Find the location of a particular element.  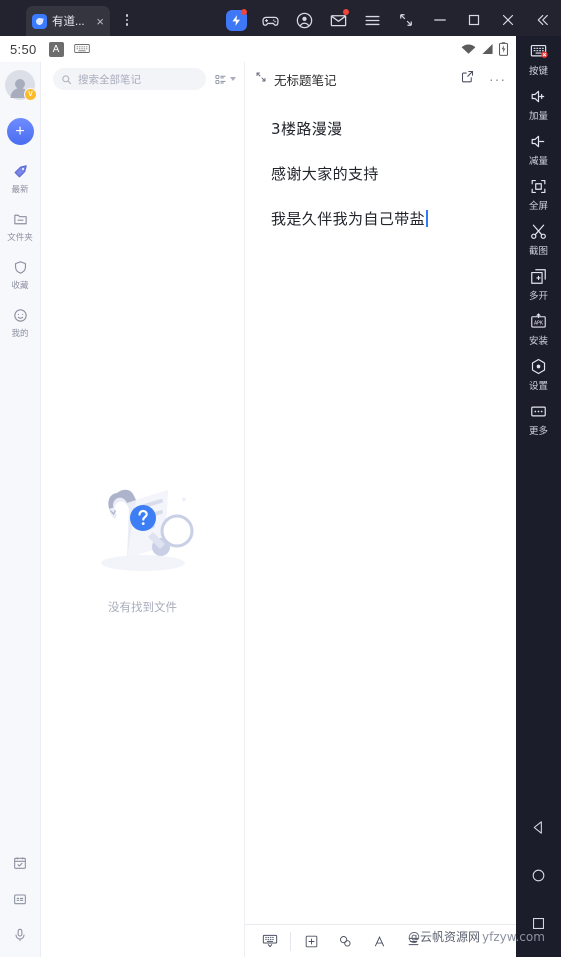

watermark-cn: @云帆资源网 is located at coordinates (444, 937).